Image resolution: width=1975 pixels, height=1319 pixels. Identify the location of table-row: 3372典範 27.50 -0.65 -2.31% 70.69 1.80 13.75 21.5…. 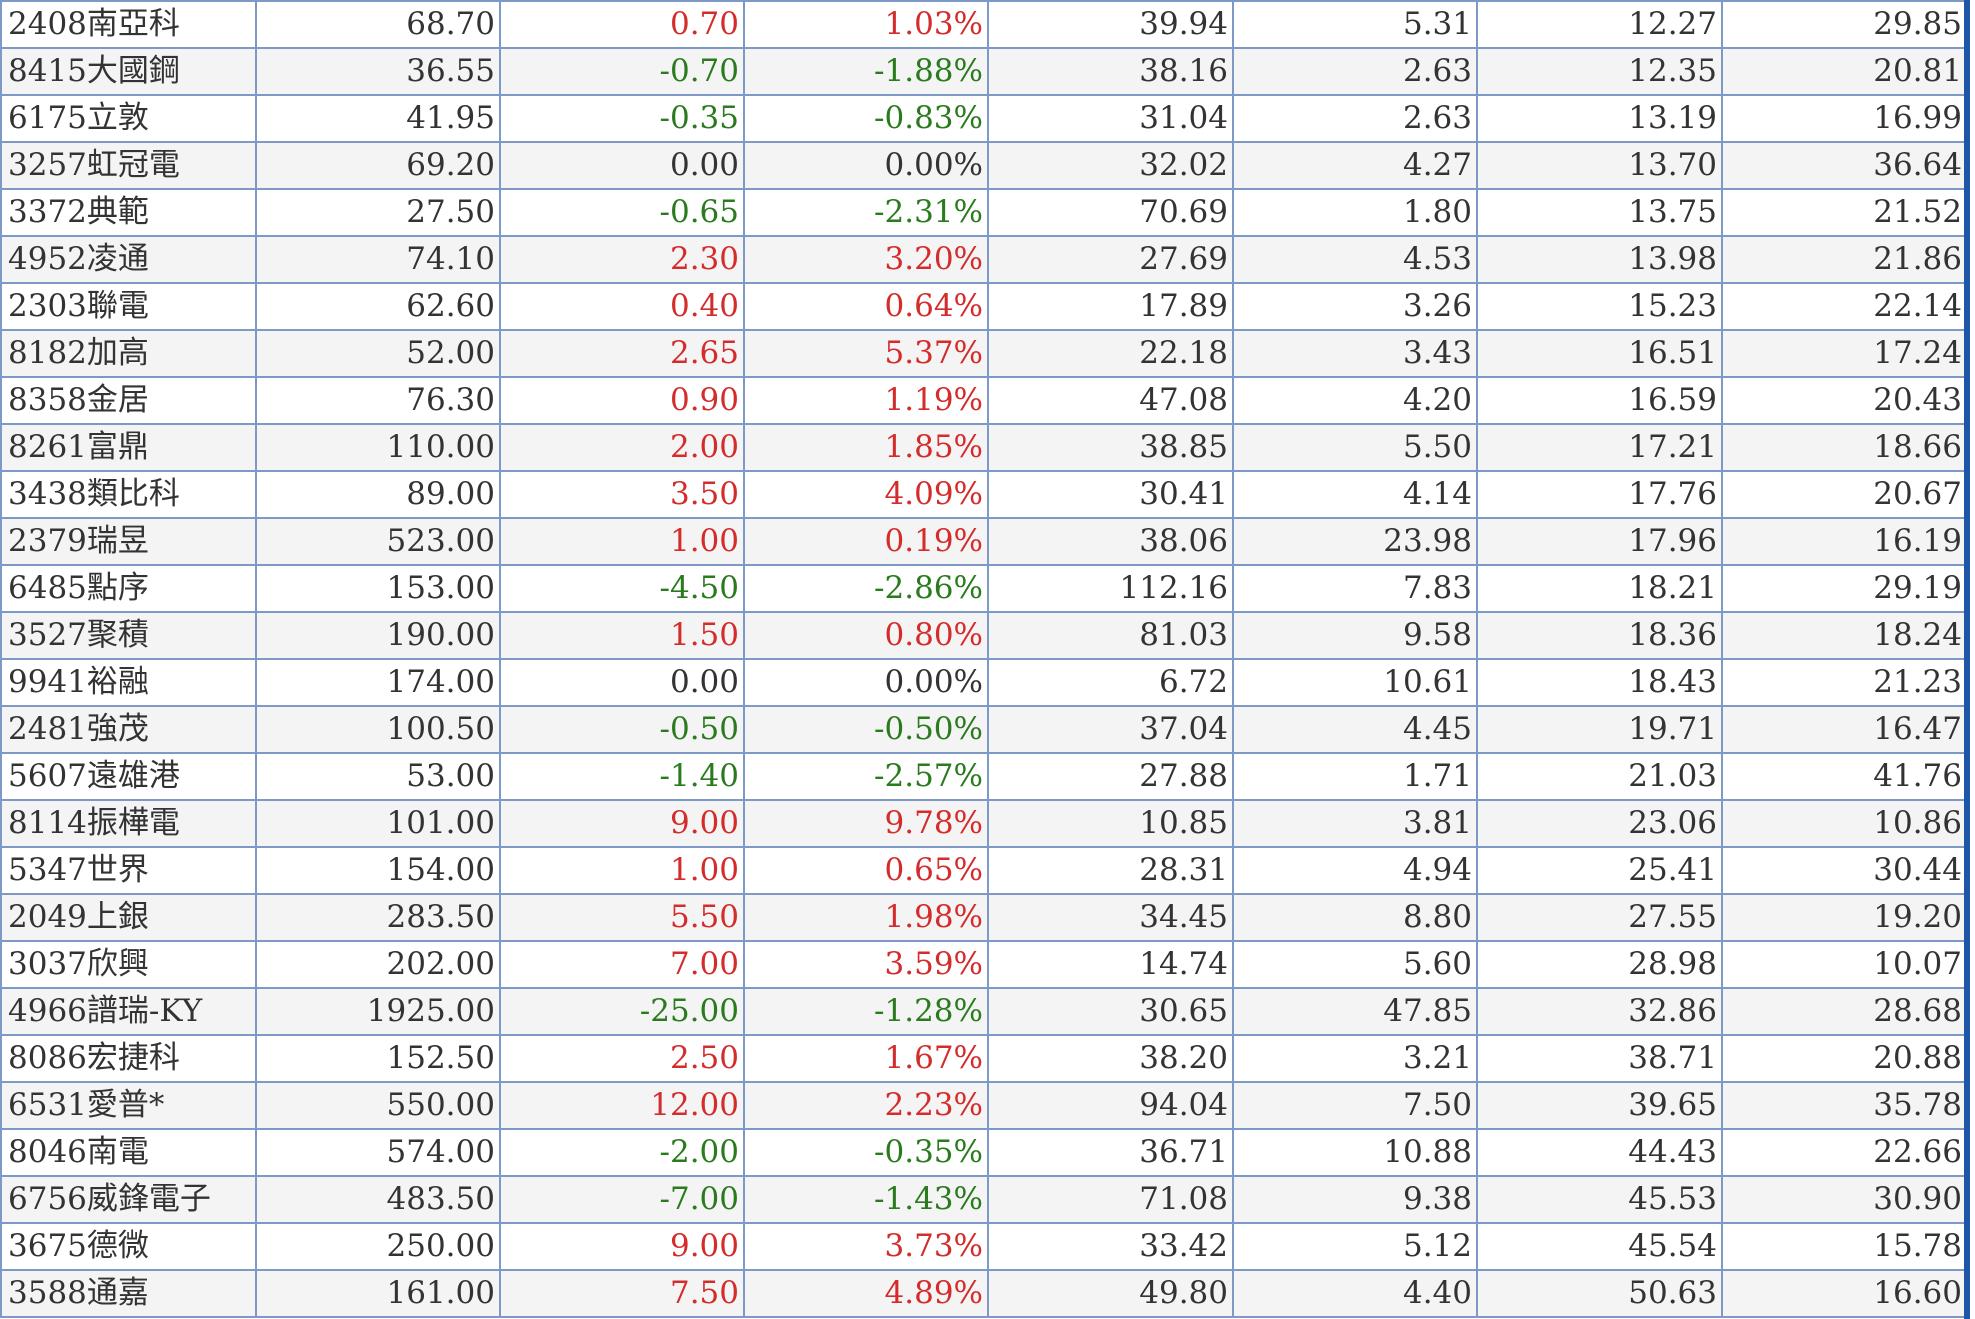
(984, 212).